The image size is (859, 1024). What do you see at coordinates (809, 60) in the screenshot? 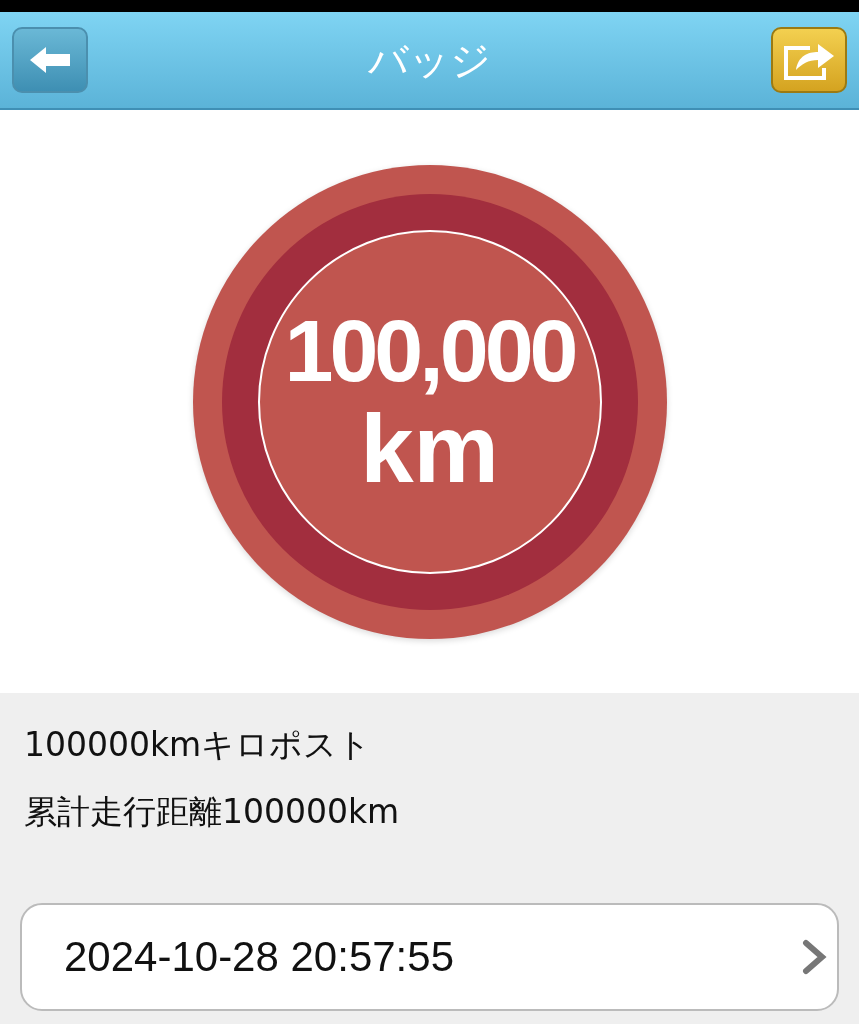
I see `share-button` at bounding box center [809, 60].